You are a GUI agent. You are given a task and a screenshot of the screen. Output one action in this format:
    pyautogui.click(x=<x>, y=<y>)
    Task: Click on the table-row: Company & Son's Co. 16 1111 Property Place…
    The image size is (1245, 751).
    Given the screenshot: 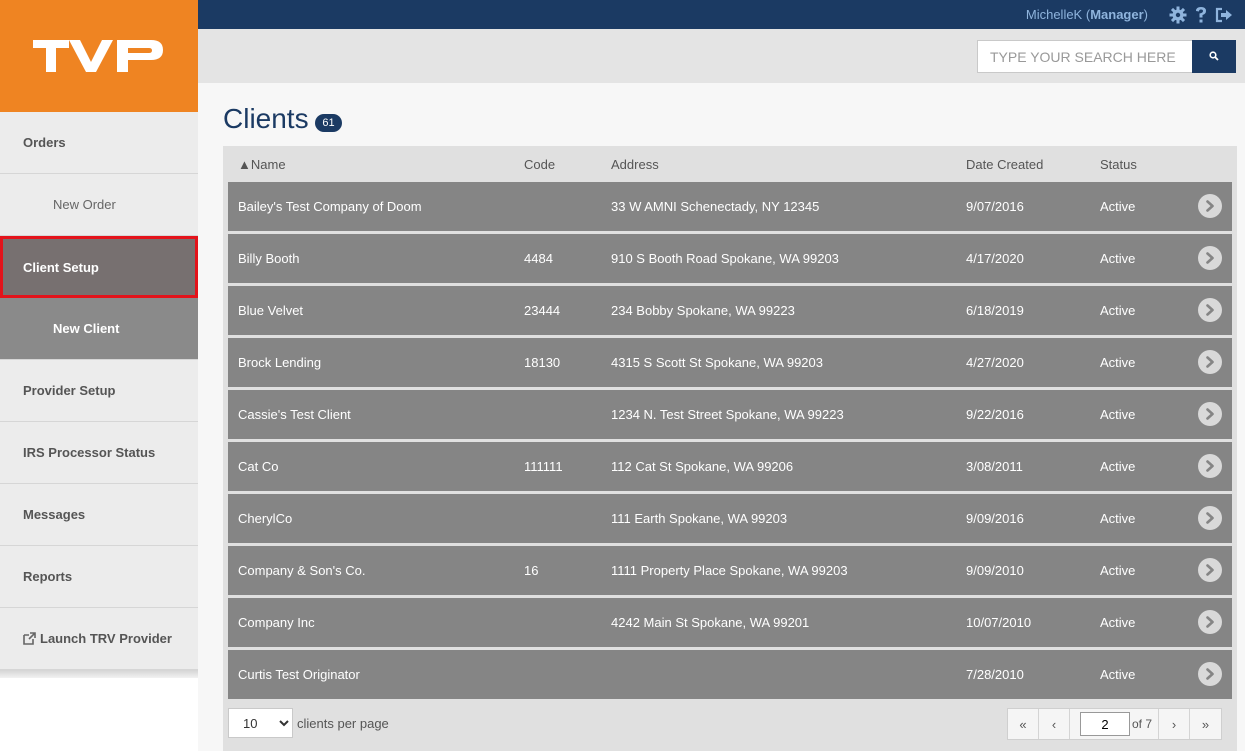 What is the action you would take?
    pyautogui.click(x=730, y=570)
    